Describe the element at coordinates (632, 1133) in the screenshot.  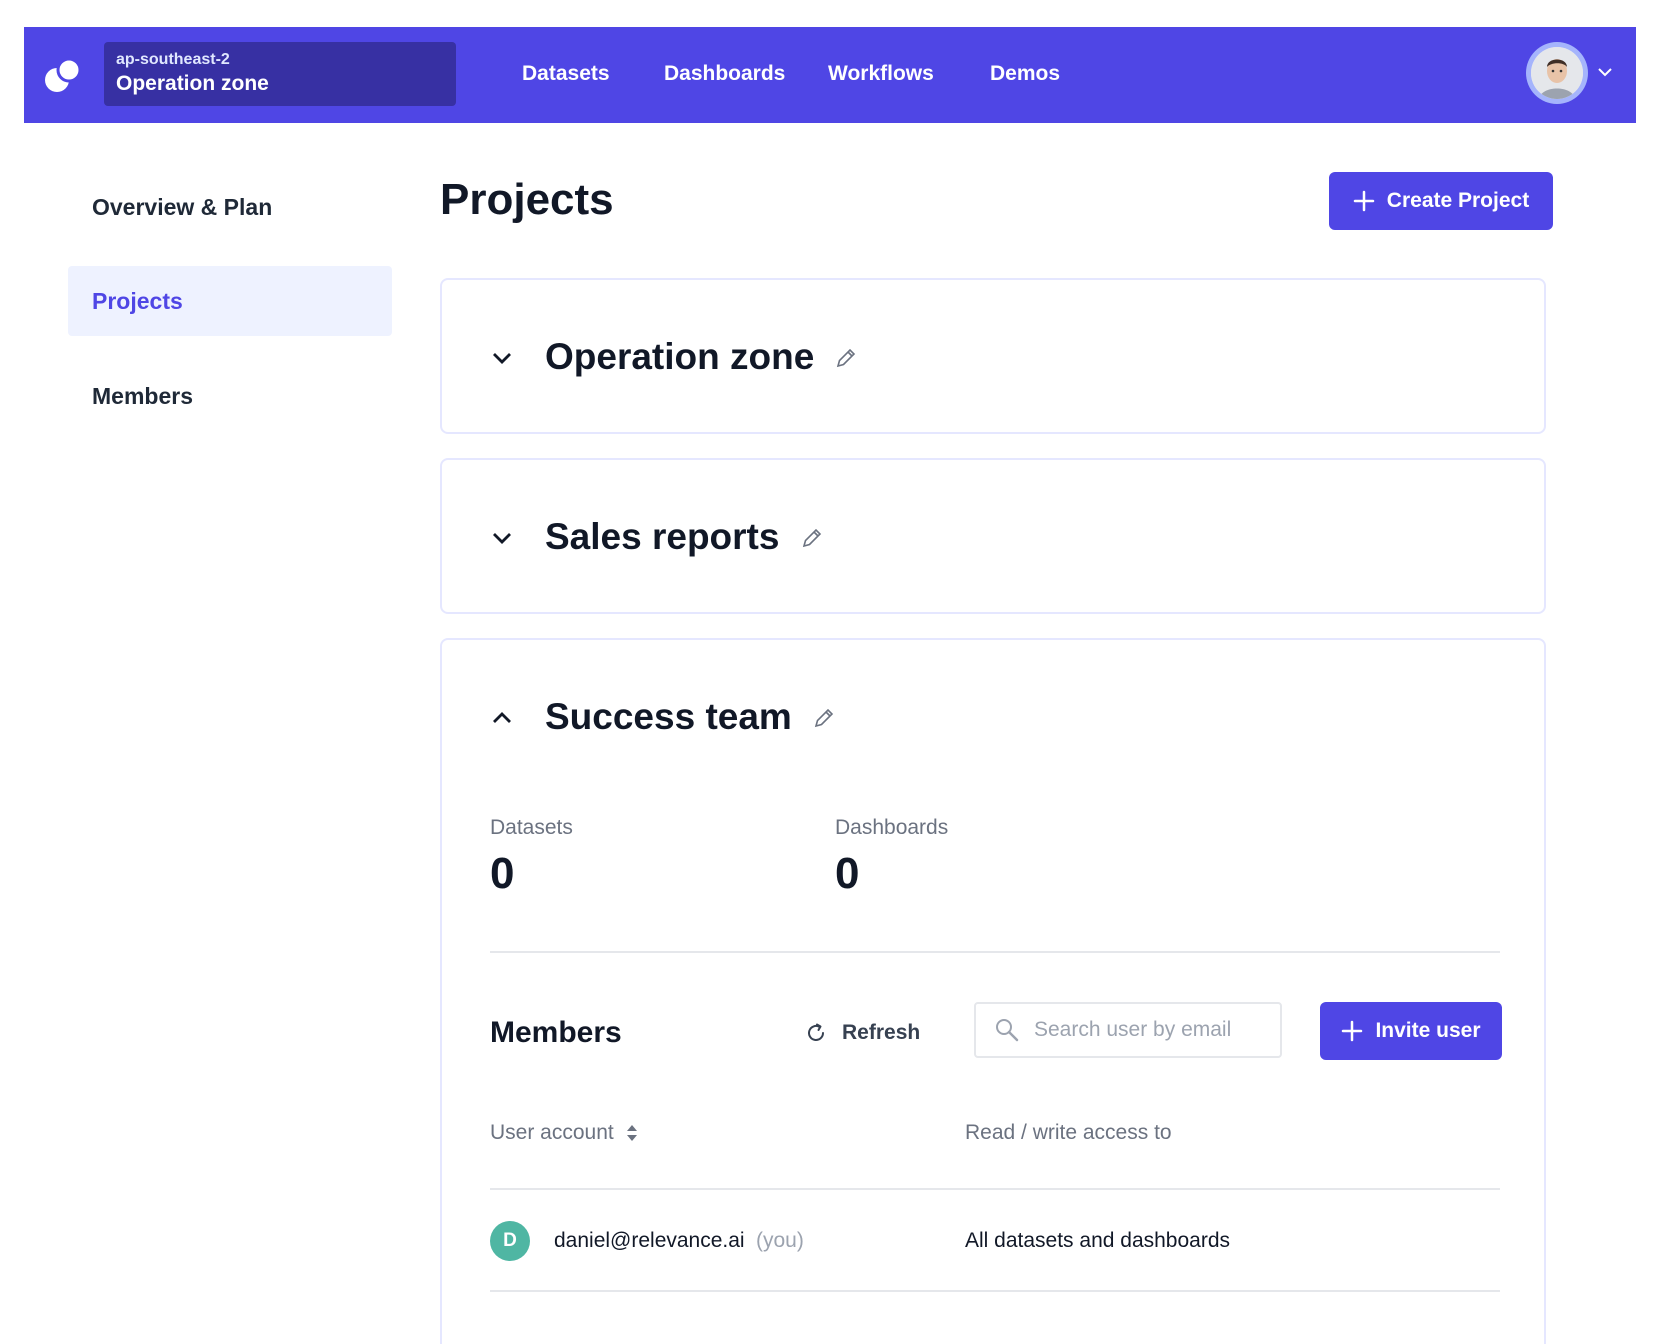
I see `sort-icon` at that location.